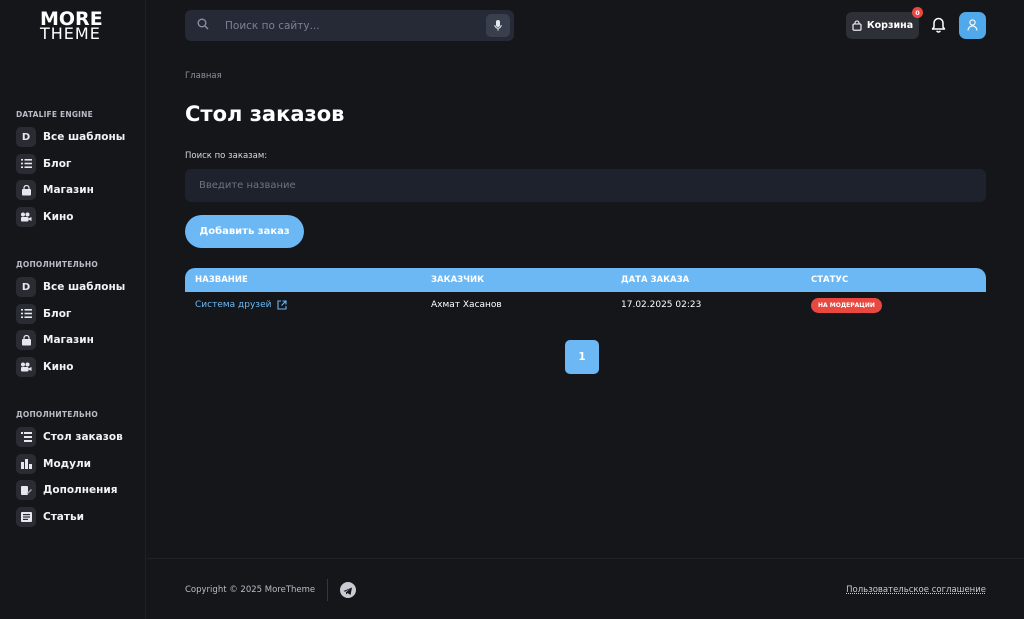 The width and height of the screenshot is (1024, 619). Describe the element at coordinates (67, 463) in the screenshot. I see `sidebar-item-label: Модули` at that location.